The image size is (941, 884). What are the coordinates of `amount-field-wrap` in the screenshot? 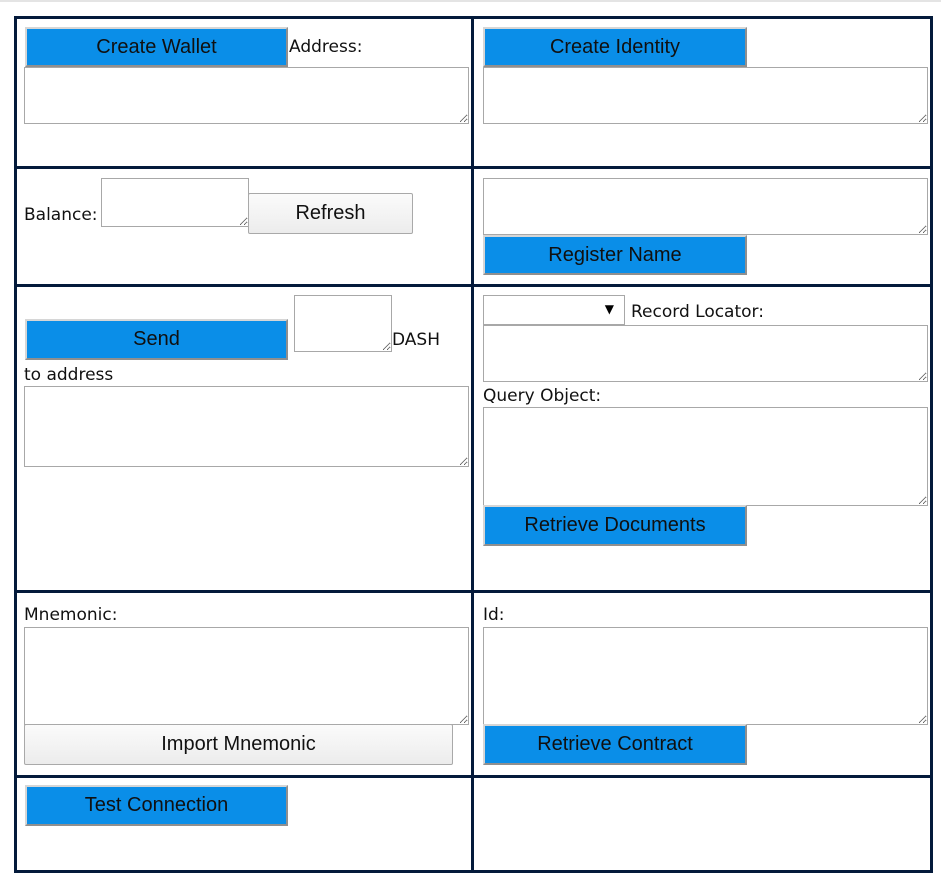 It's located at (343, 323).